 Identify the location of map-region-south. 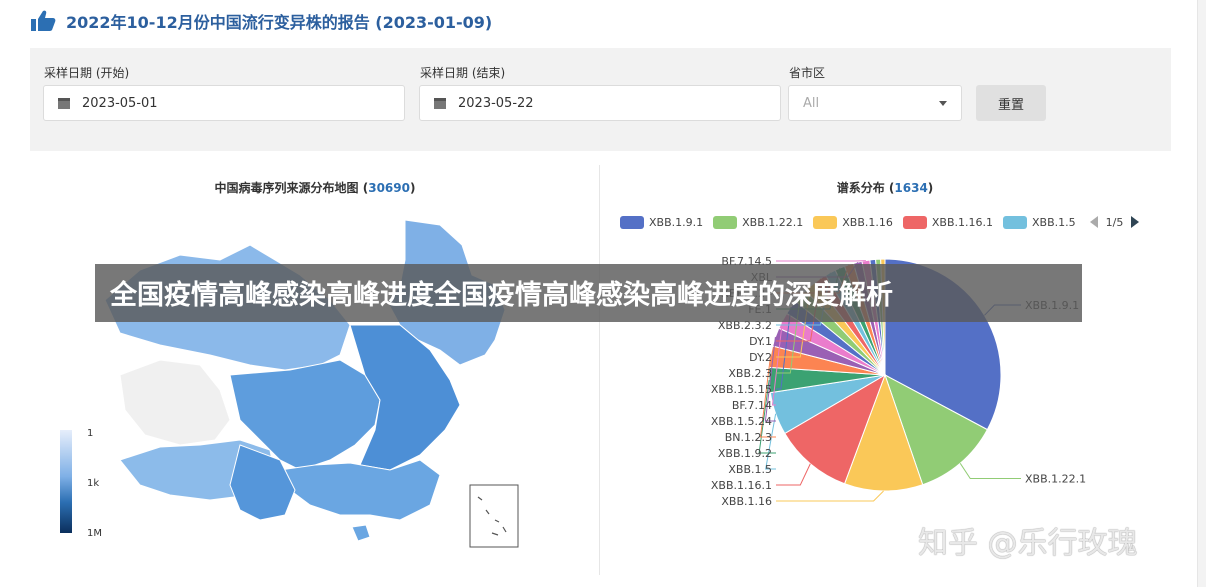
(360, 490).